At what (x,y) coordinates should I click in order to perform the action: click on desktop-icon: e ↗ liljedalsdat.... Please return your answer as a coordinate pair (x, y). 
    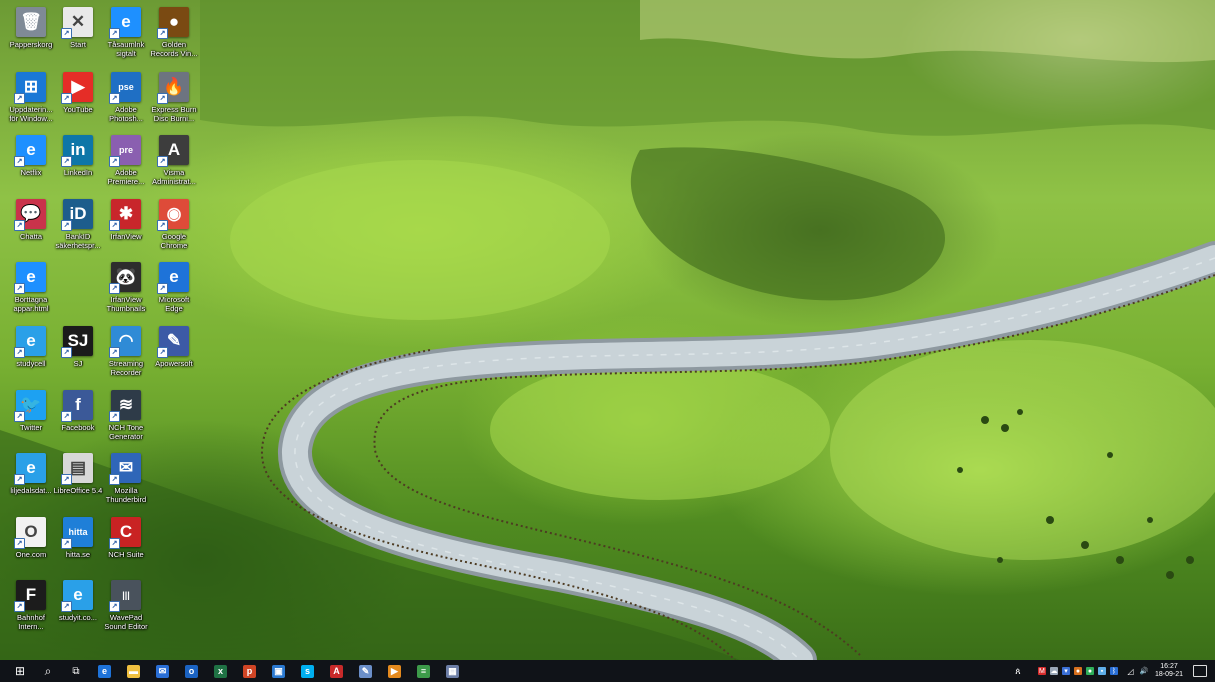
    Looking at the image, I should click on (31, 485).